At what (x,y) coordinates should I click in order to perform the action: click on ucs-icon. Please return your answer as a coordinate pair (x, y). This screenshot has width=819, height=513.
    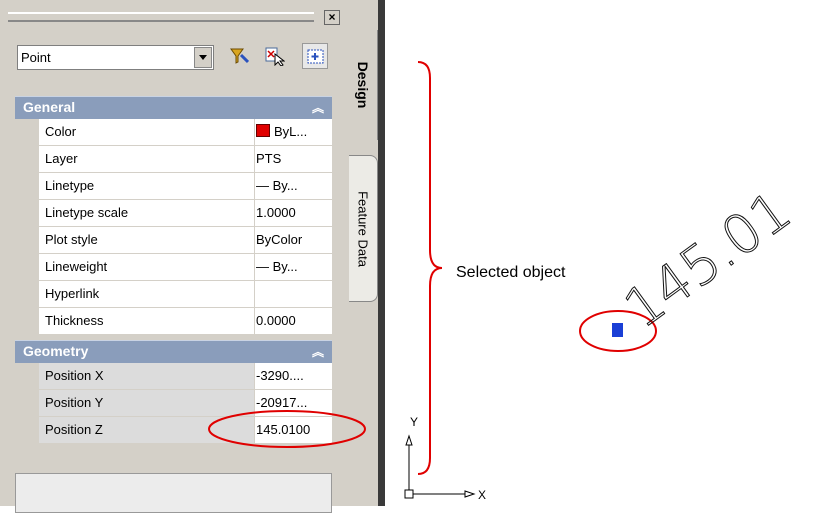
    Looking at the image, I should click on (440, 466).